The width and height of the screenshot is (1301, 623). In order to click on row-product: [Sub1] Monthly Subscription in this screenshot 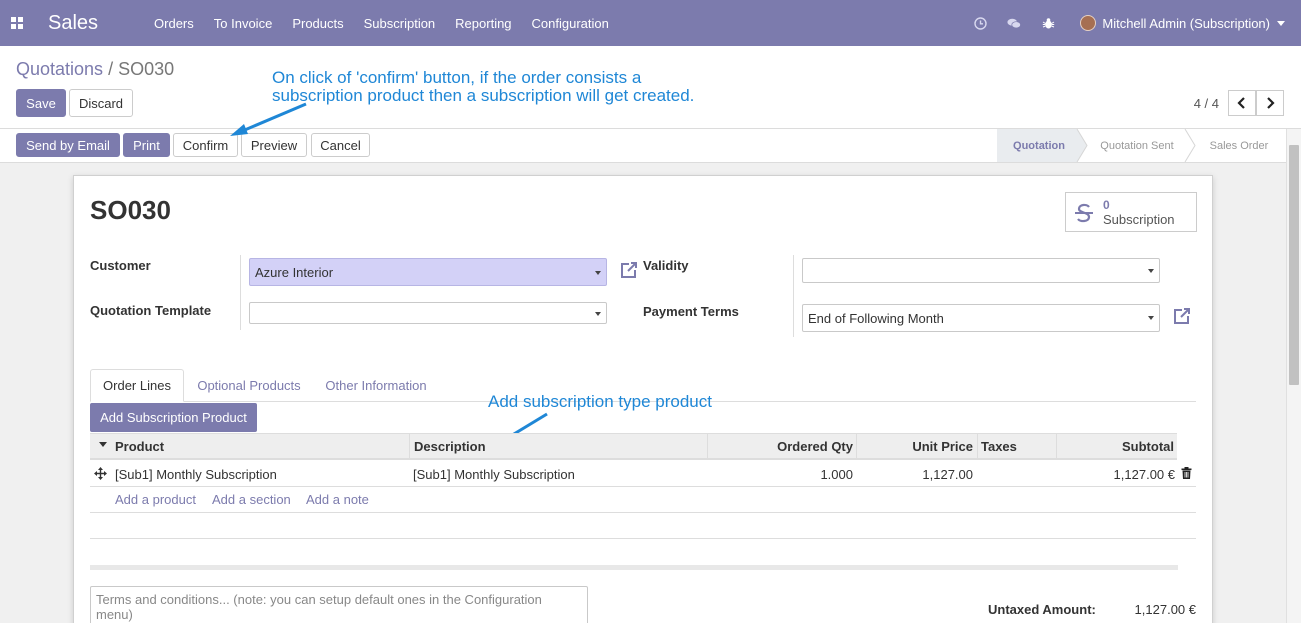, I will do `click(196, 474)`.